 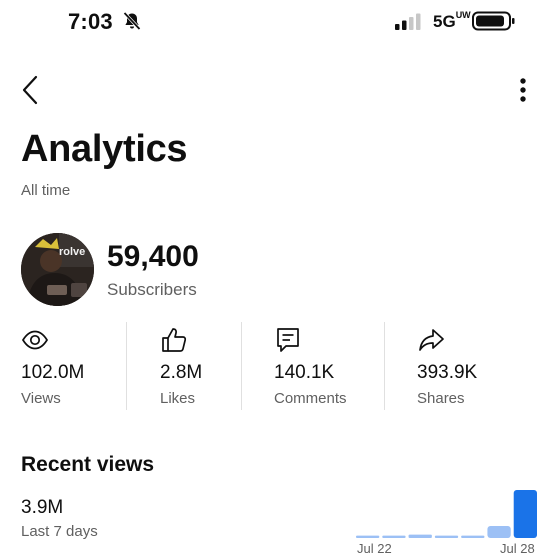 What do you see at coordinates (288, 340) in the screenshot?
I see `comment-icon` at bounding box center [288, 340].